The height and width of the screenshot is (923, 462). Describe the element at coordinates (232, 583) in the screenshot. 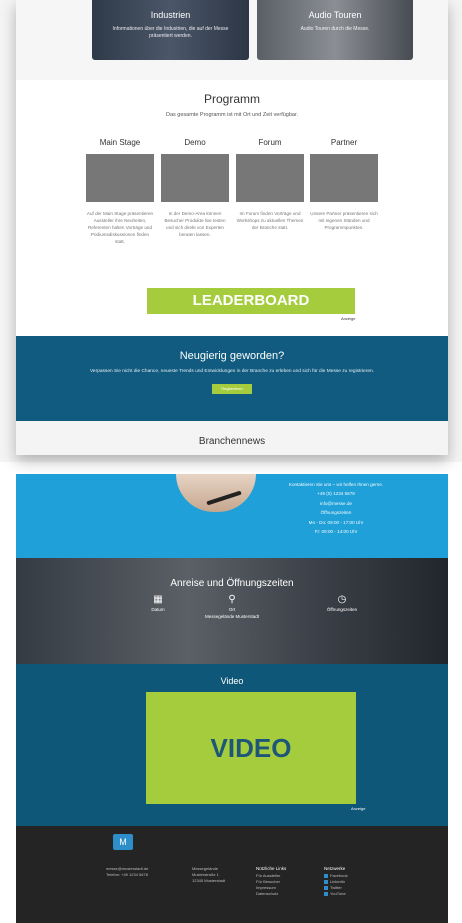

I see `anreise-title: Anreise und Öffnungszeiten` at that location.